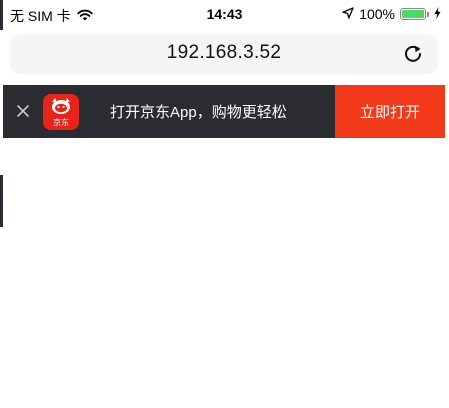  I want to click on battery-percent: 100%, so click(377, 14).